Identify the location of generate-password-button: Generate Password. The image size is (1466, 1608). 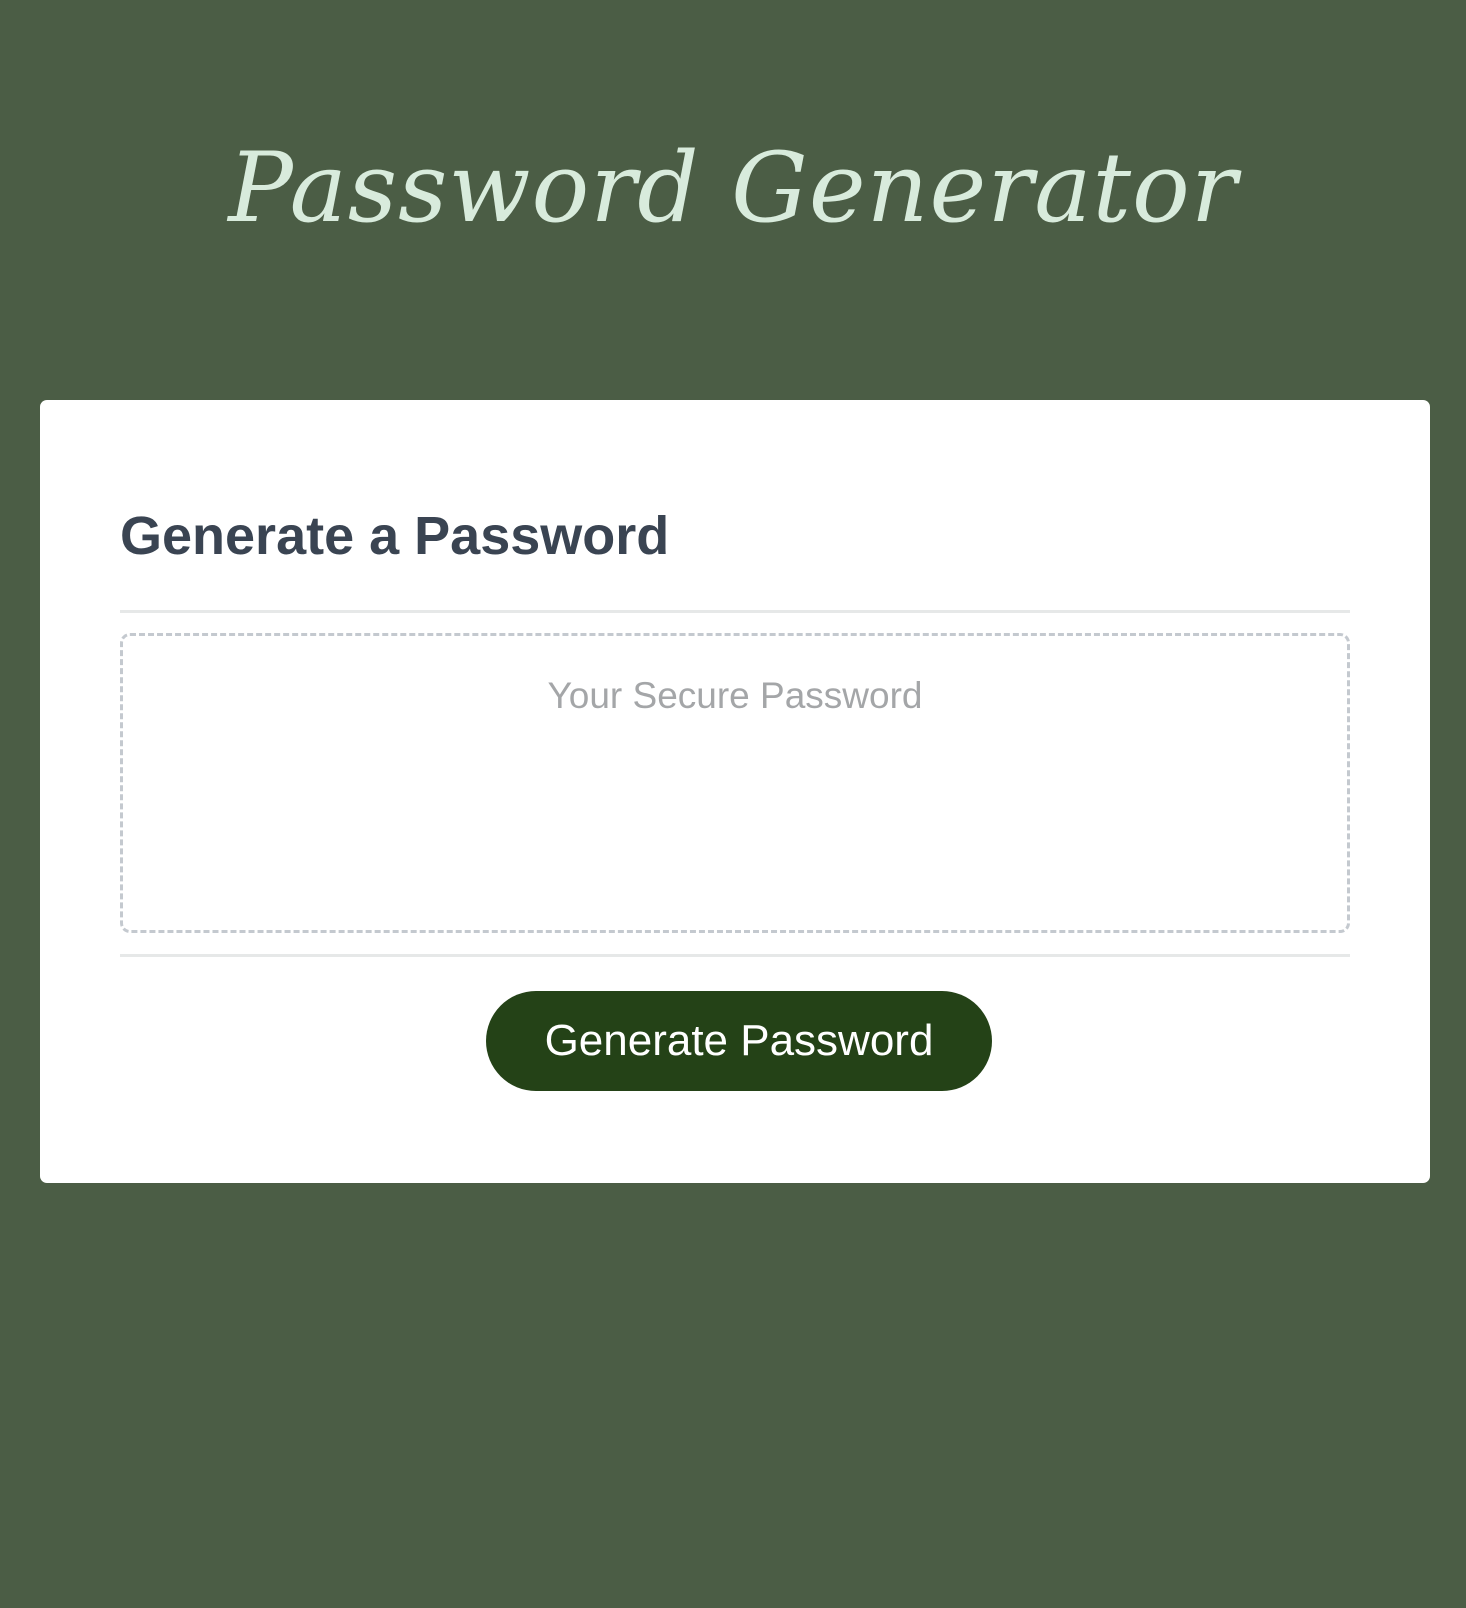
(739, 1041).